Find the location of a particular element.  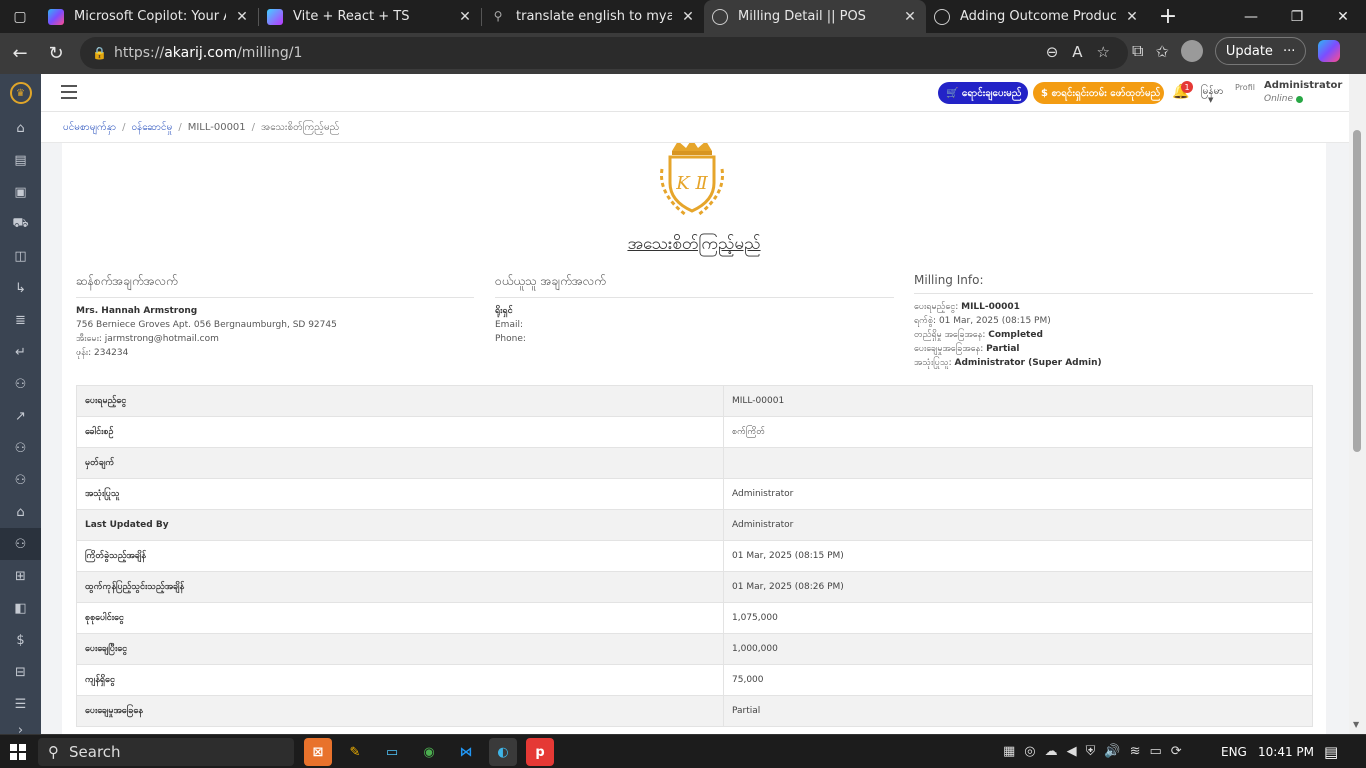

forward-icon: ↳ is located at coordinates (20, 288).